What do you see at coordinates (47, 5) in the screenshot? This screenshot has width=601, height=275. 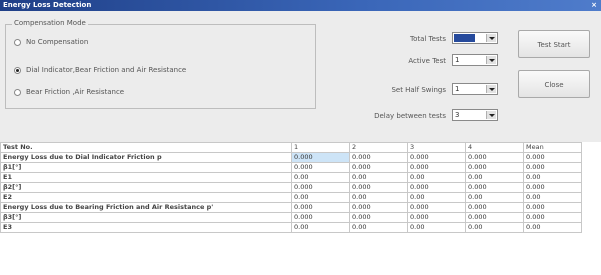 I see `window-title: Energy Loss Detection` at bounding box center [47, 5].